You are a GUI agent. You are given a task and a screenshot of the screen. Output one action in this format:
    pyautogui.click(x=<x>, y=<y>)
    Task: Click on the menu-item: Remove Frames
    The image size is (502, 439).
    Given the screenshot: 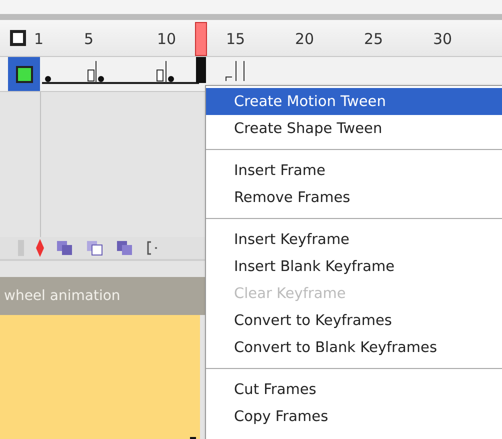 What is the action you would take?
    pyautogui.click(x=354, y=197)
    